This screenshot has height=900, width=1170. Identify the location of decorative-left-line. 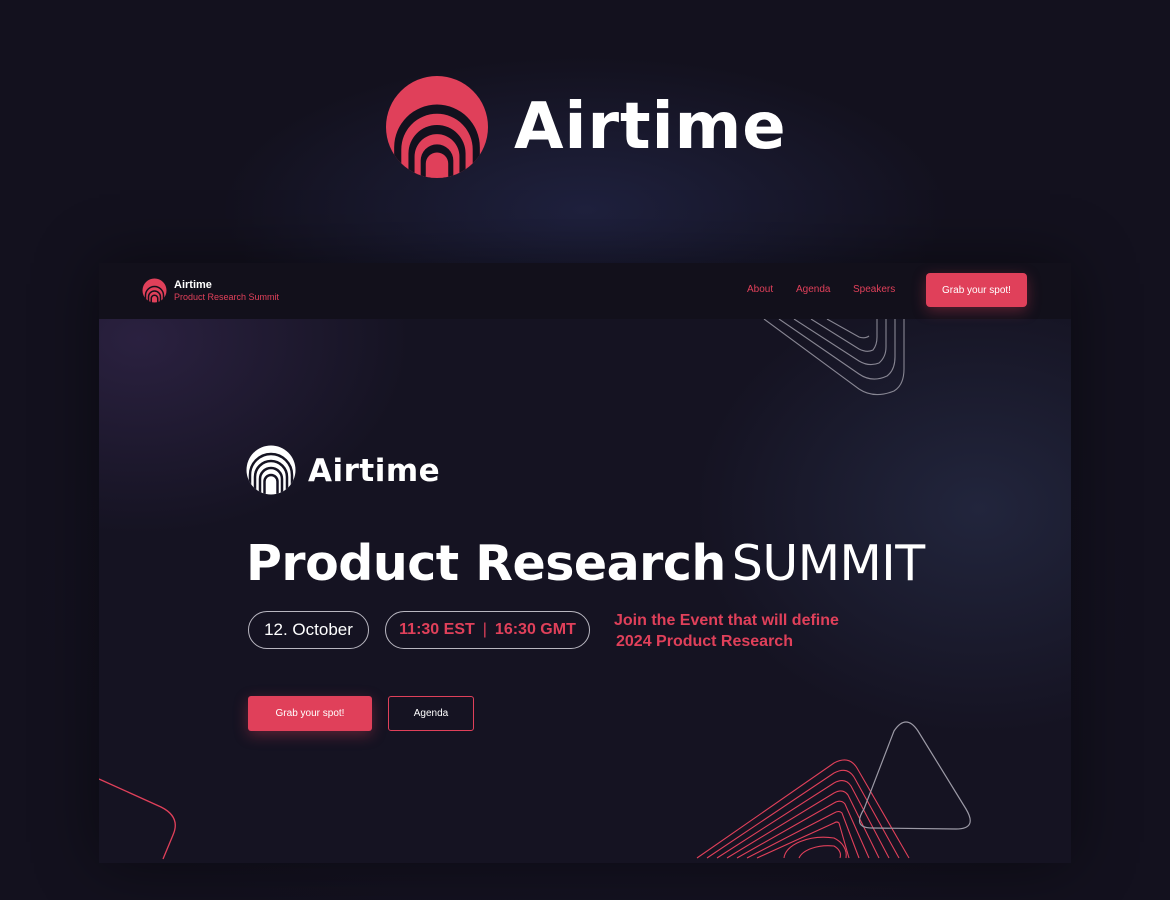
(137, 819).